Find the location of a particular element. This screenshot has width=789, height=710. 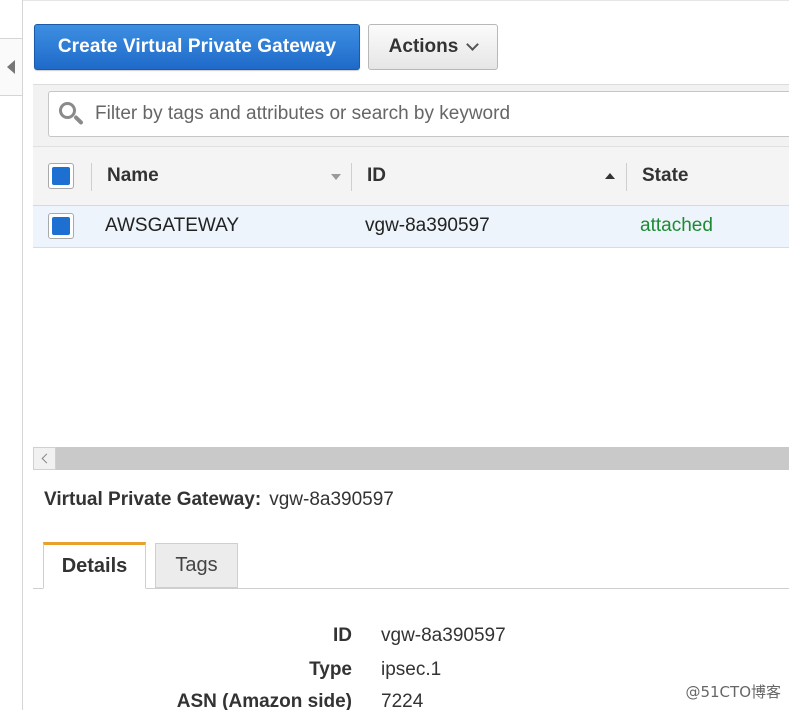

cell-id: vgw-8a390597 is located at coordinates (427, 225).